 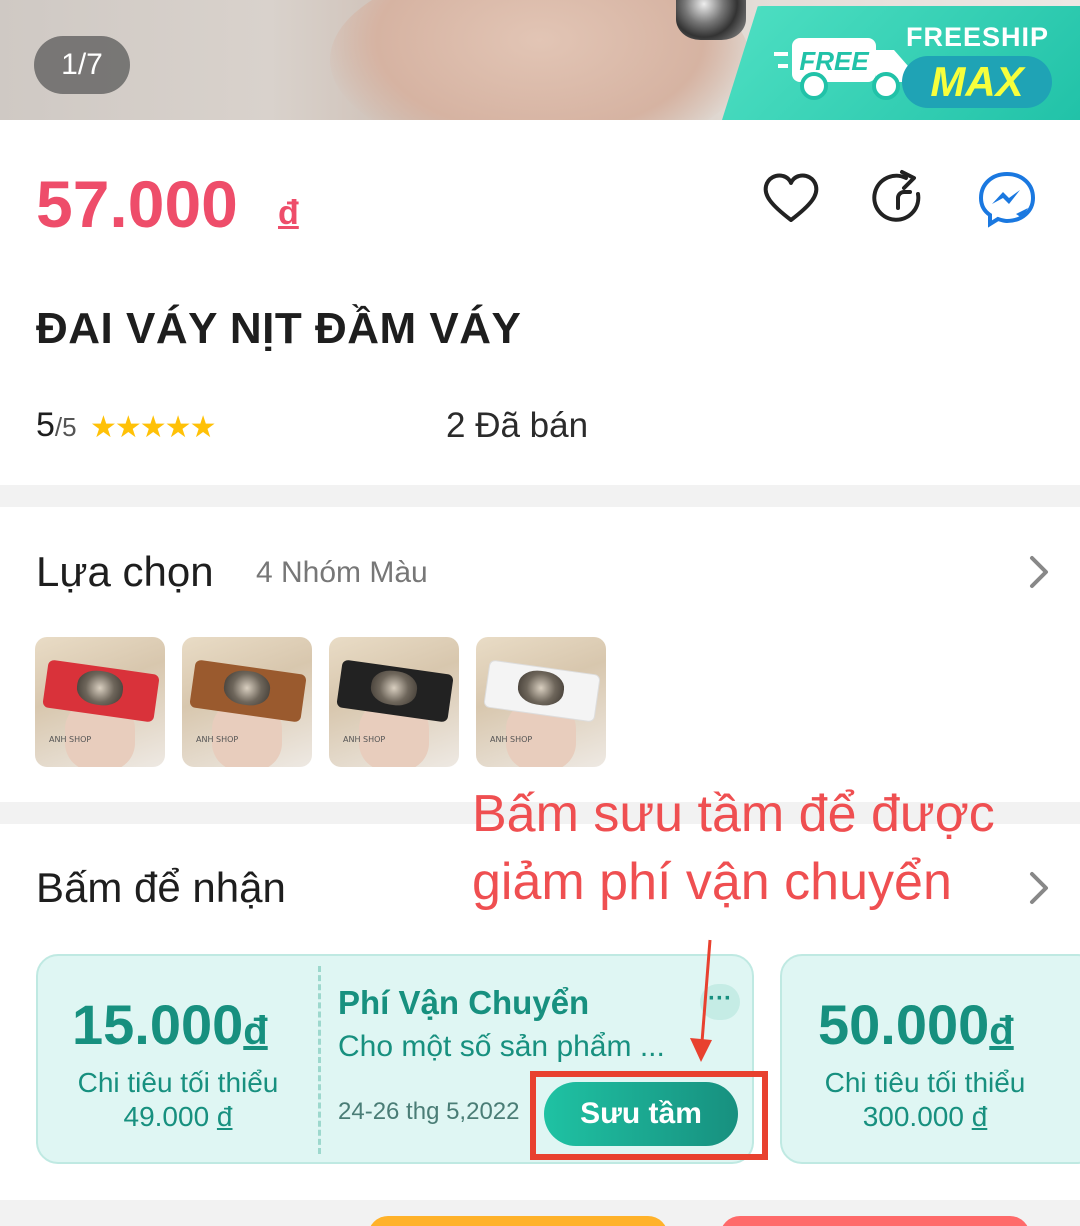 I want to click on rating-max: /5, so click(x=65, y=427).